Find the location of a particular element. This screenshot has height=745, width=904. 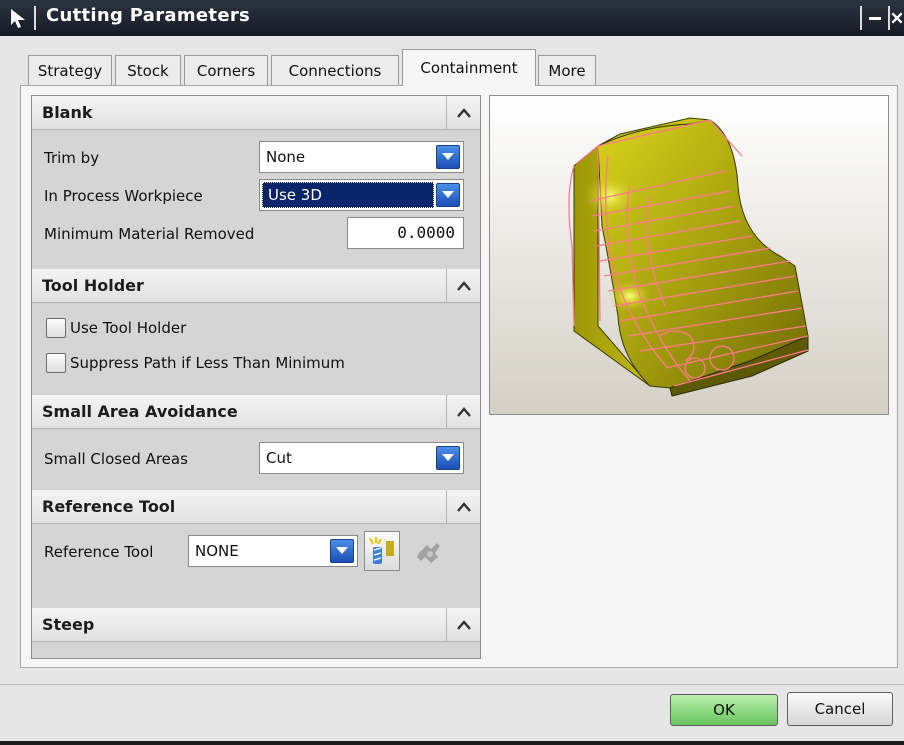

trim-by-dropdown: None is located at coordinates (361, 157).